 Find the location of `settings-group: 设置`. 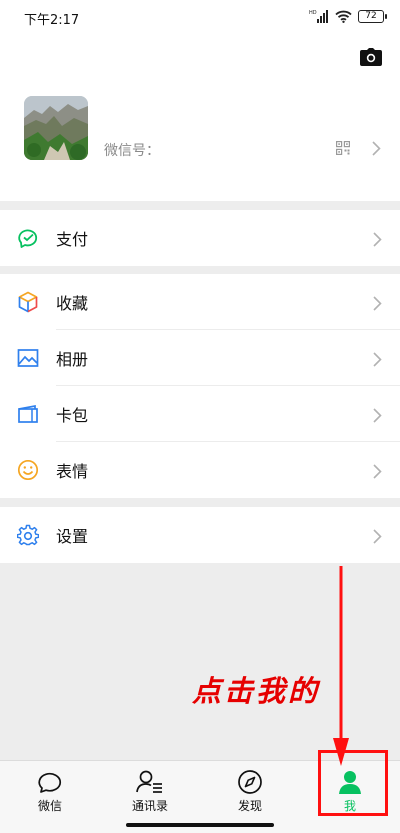

settings-group: 设置 is located at coordinates (200, 535).